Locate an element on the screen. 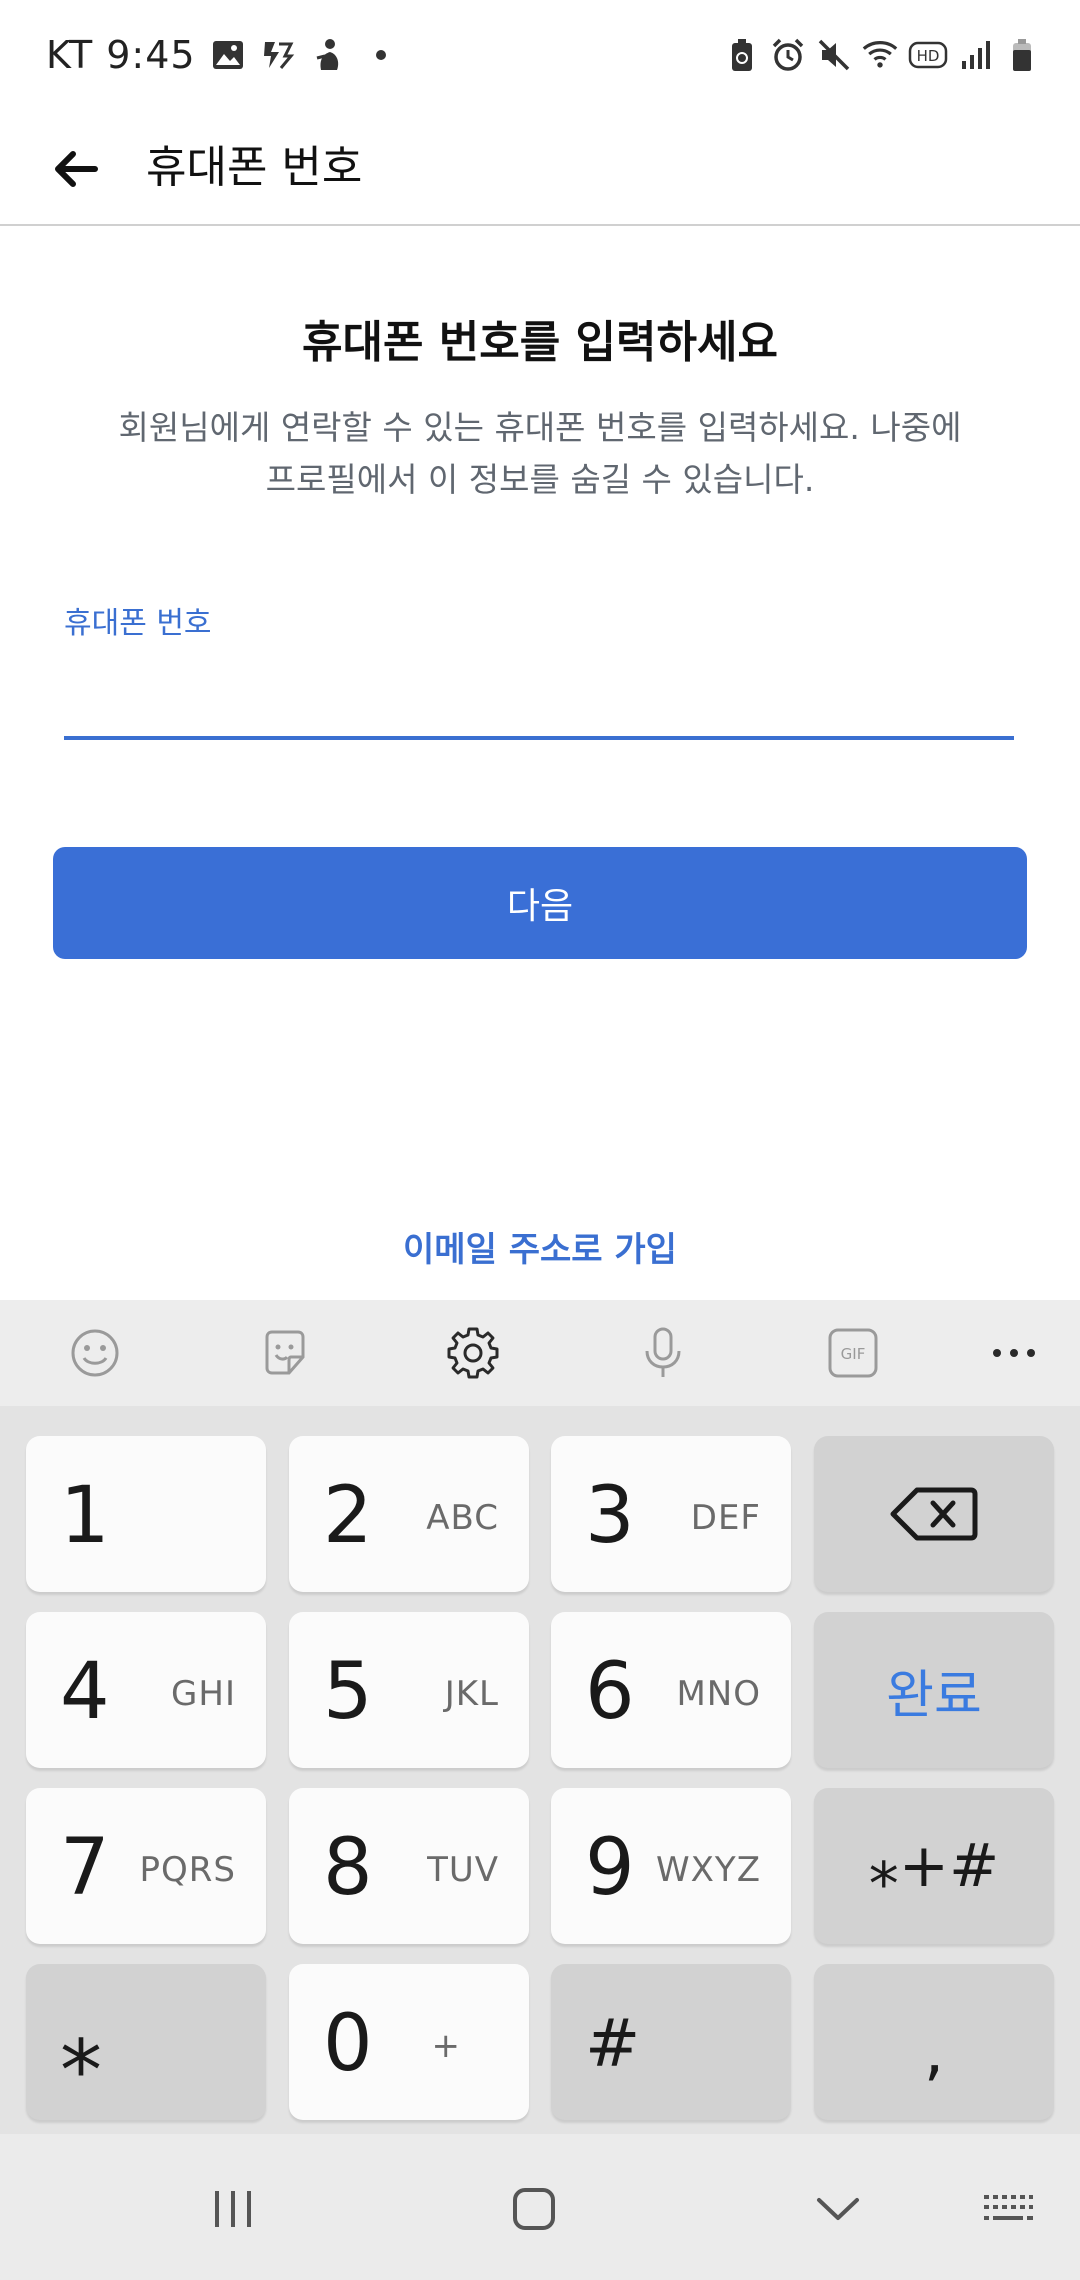 This screenshot has width=1080, height=2280. key-plus: + is located at coordinates (446, 2046).